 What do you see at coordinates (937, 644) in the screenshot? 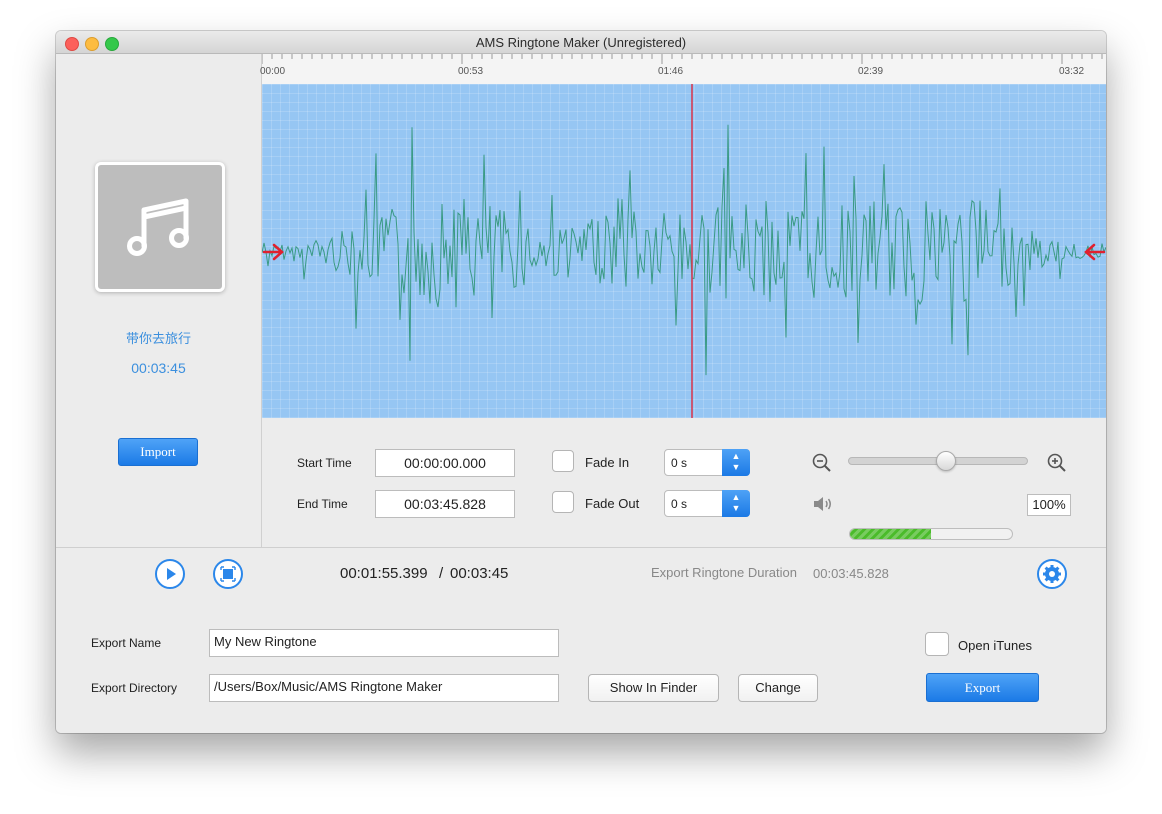
I see `open-itunes-checkbox` at bounding box center [937, 644].